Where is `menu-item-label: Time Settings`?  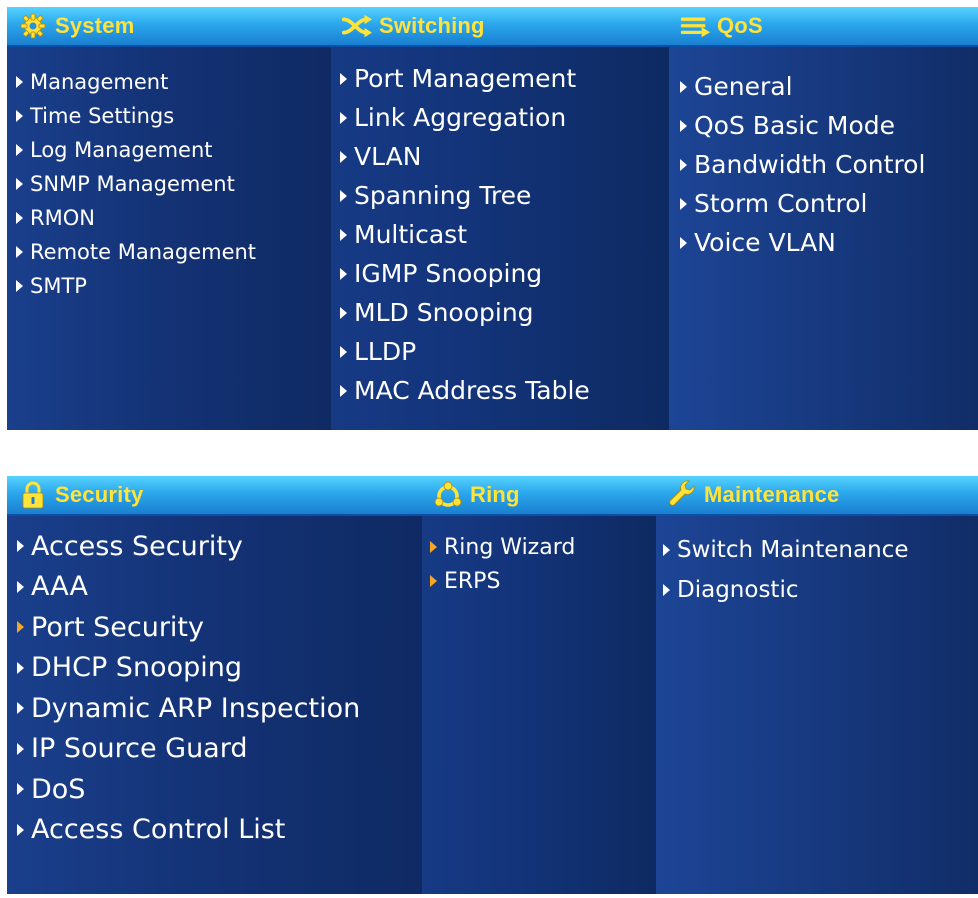
menu-item-label: Time Settings is located at coordinates (102, 116).